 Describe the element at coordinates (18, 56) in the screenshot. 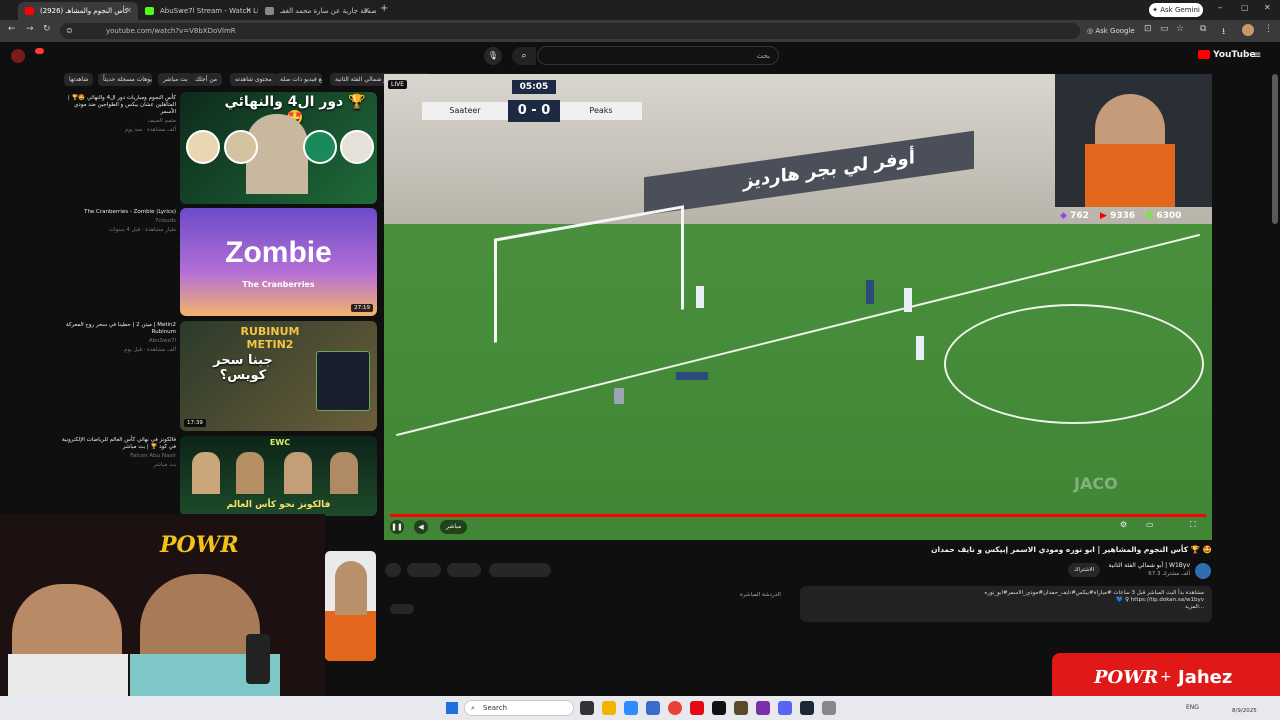

I see `user-avatar` at that location.